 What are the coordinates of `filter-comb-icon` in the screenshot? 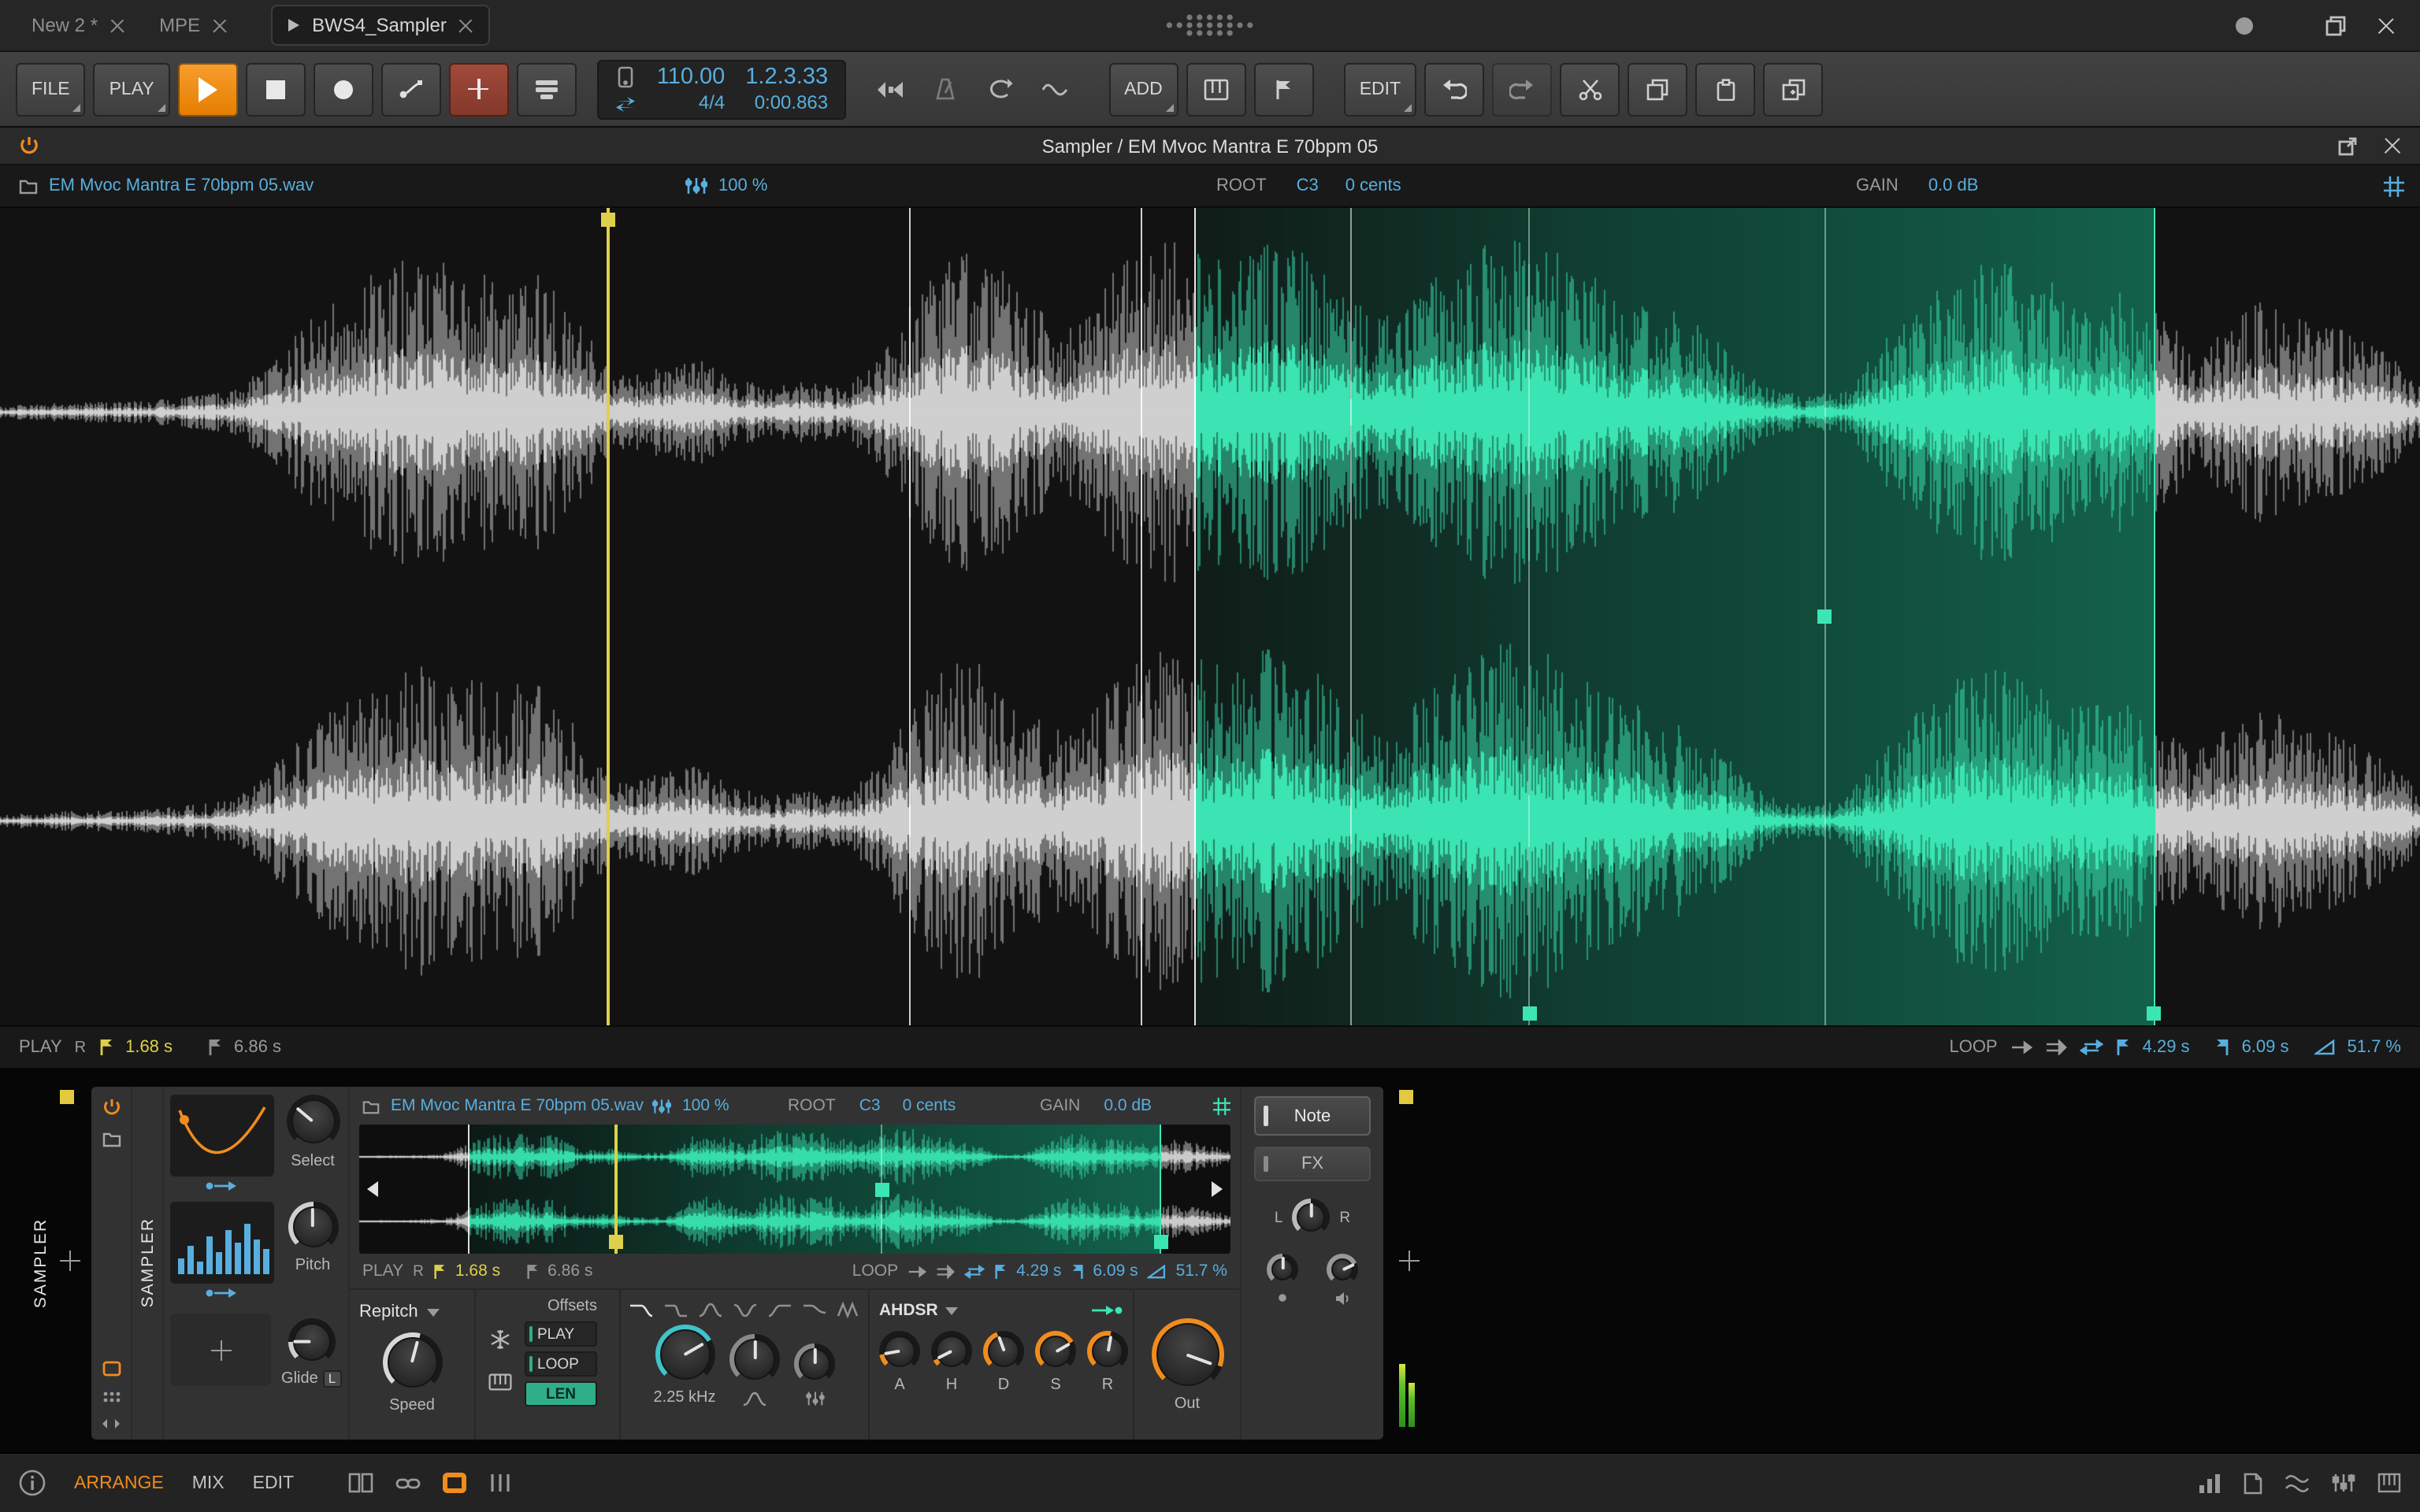 It's located at (848, 1309).